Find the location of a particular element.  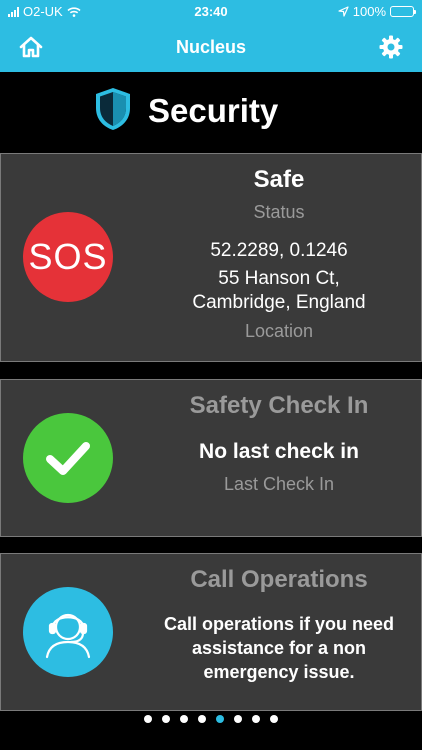

battery-percent: 100% is located at coordinates (369, 11).